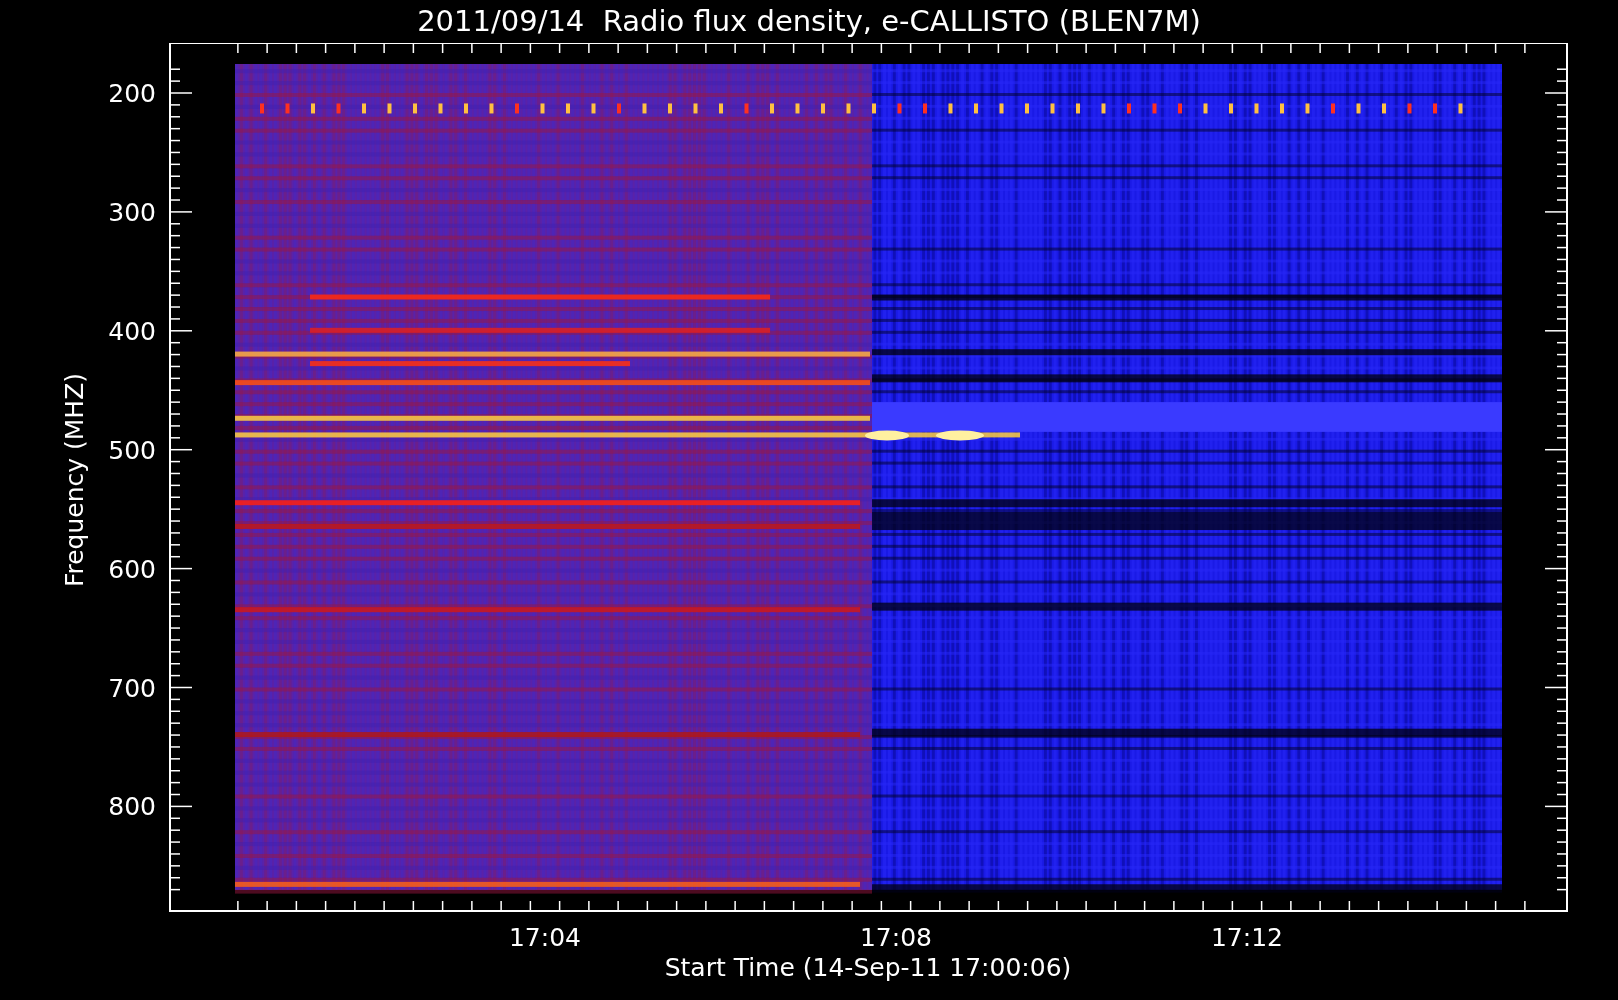  Describe the element at coordinates (132, 331) in the screenshot. I see `tick-label: 400` at that location.